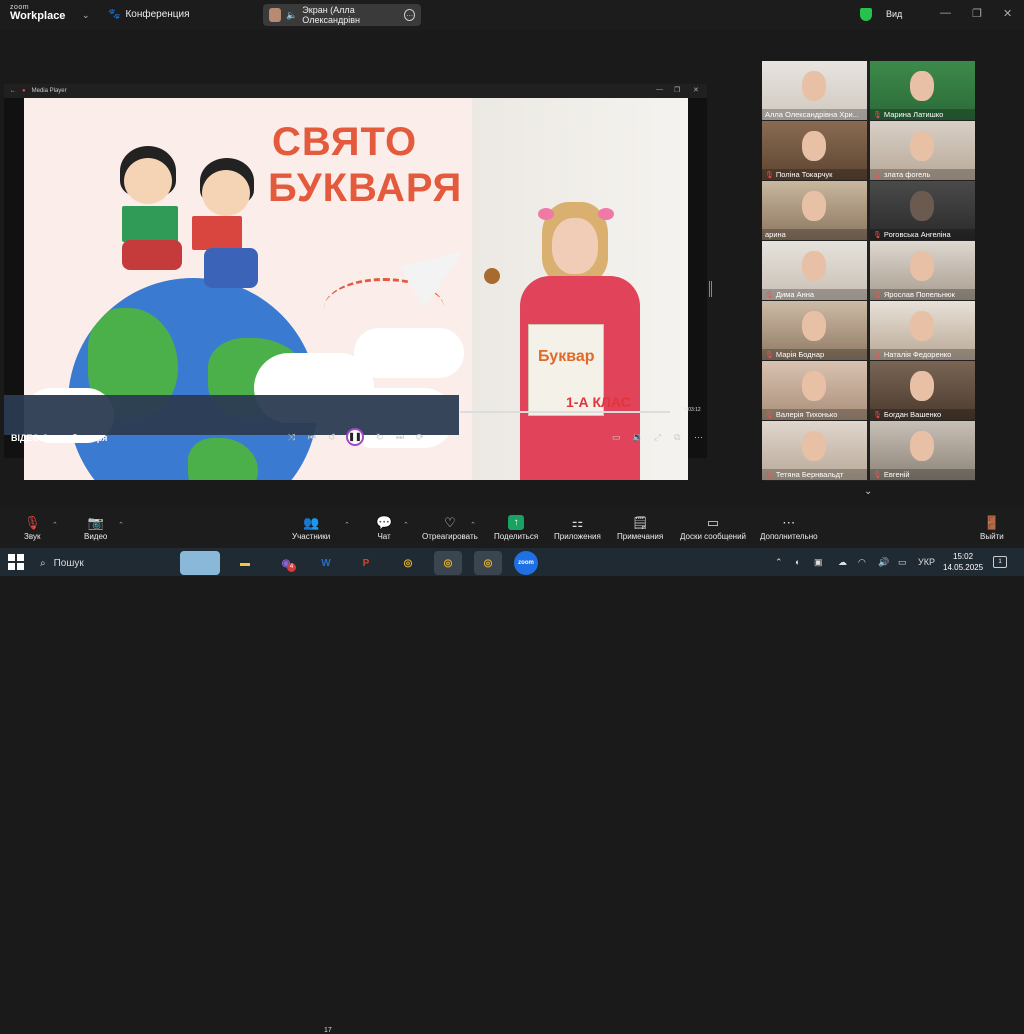 The width and height of the screenshot is (1024, 1034). What do you see at coordinates (862, 562) in the screenshot?
I see `wifi-icon: ◠` at bounding box center [862, 562].